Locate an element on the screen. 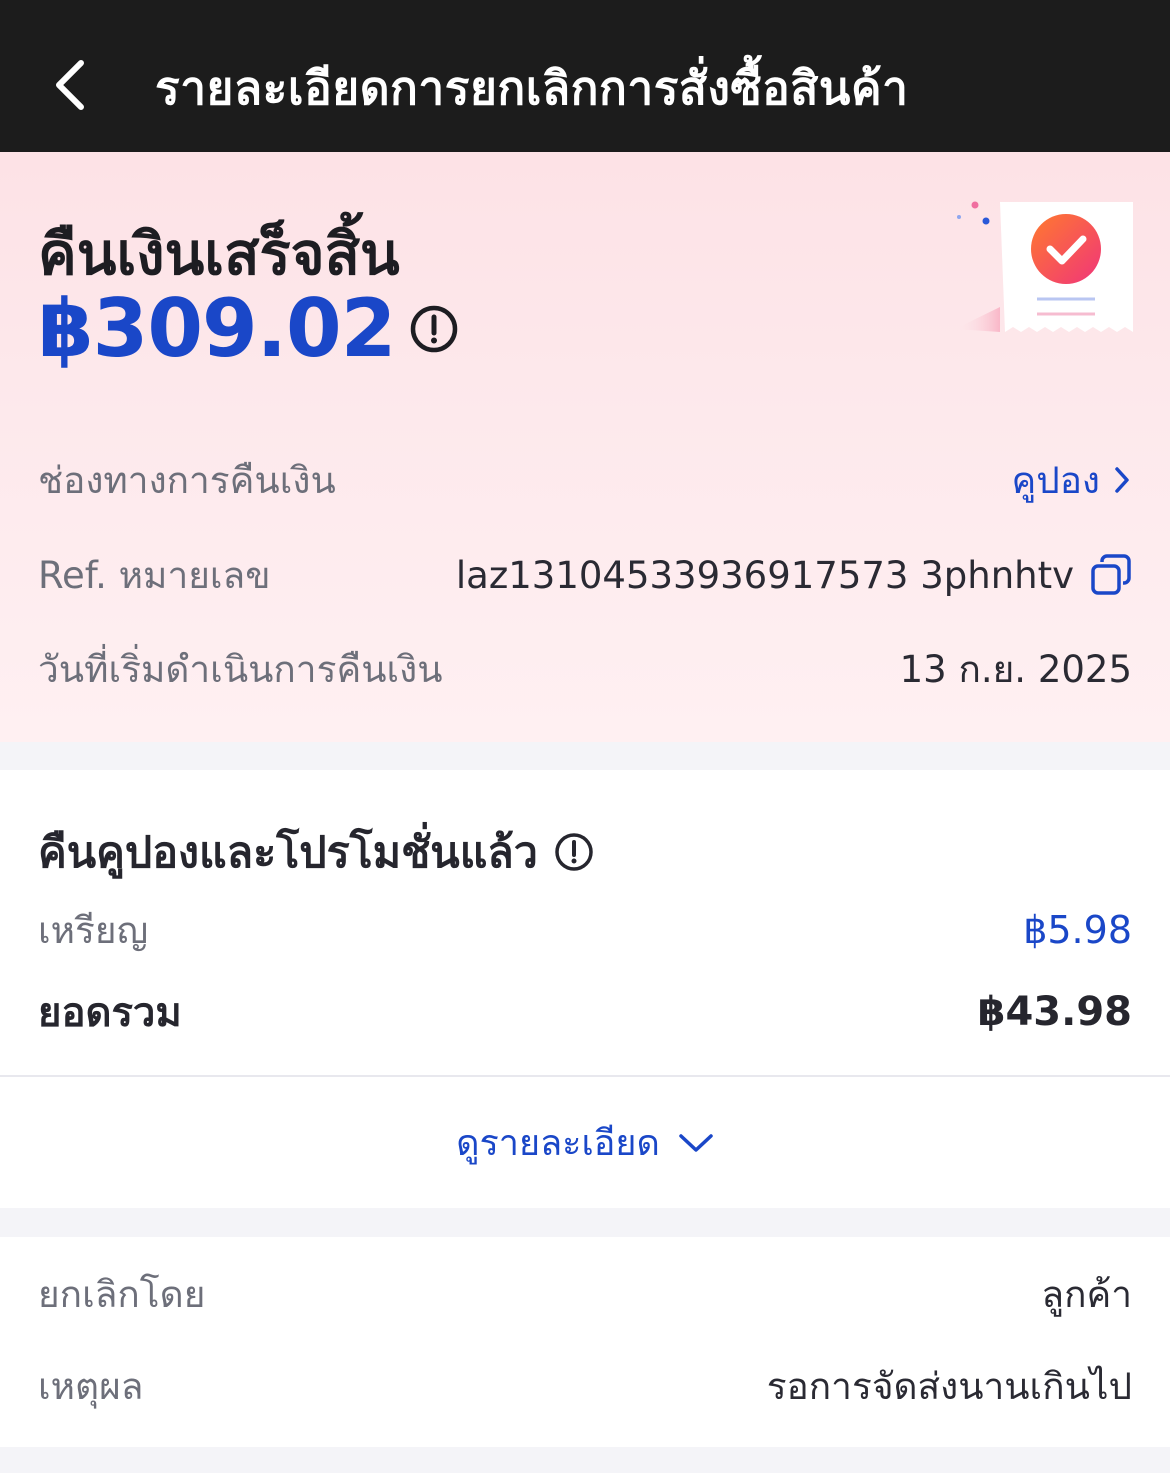  cancelled-by-row: ยกเลิกโดย ลูกค้า is located at coordinates (585, 1294).